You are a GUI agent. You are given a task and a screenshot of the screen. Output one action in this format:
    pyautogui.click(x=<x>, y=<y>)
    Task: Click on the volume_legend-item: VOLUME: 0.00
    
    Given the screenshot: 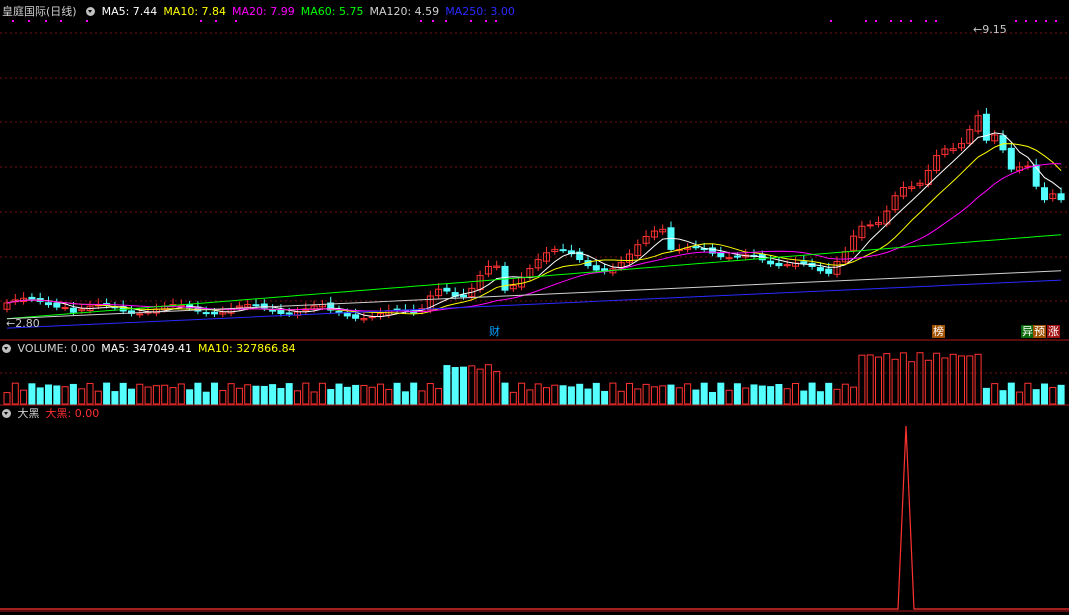 What is the action you would take?
    pyautogui.click(x=56, y=348)
    